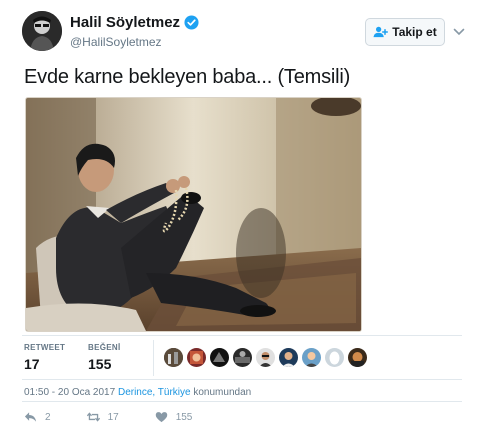  What do you see at coordinates (93, 417) in the screenshot?
I see `retweet-icon` at bounding box center [93, 417].